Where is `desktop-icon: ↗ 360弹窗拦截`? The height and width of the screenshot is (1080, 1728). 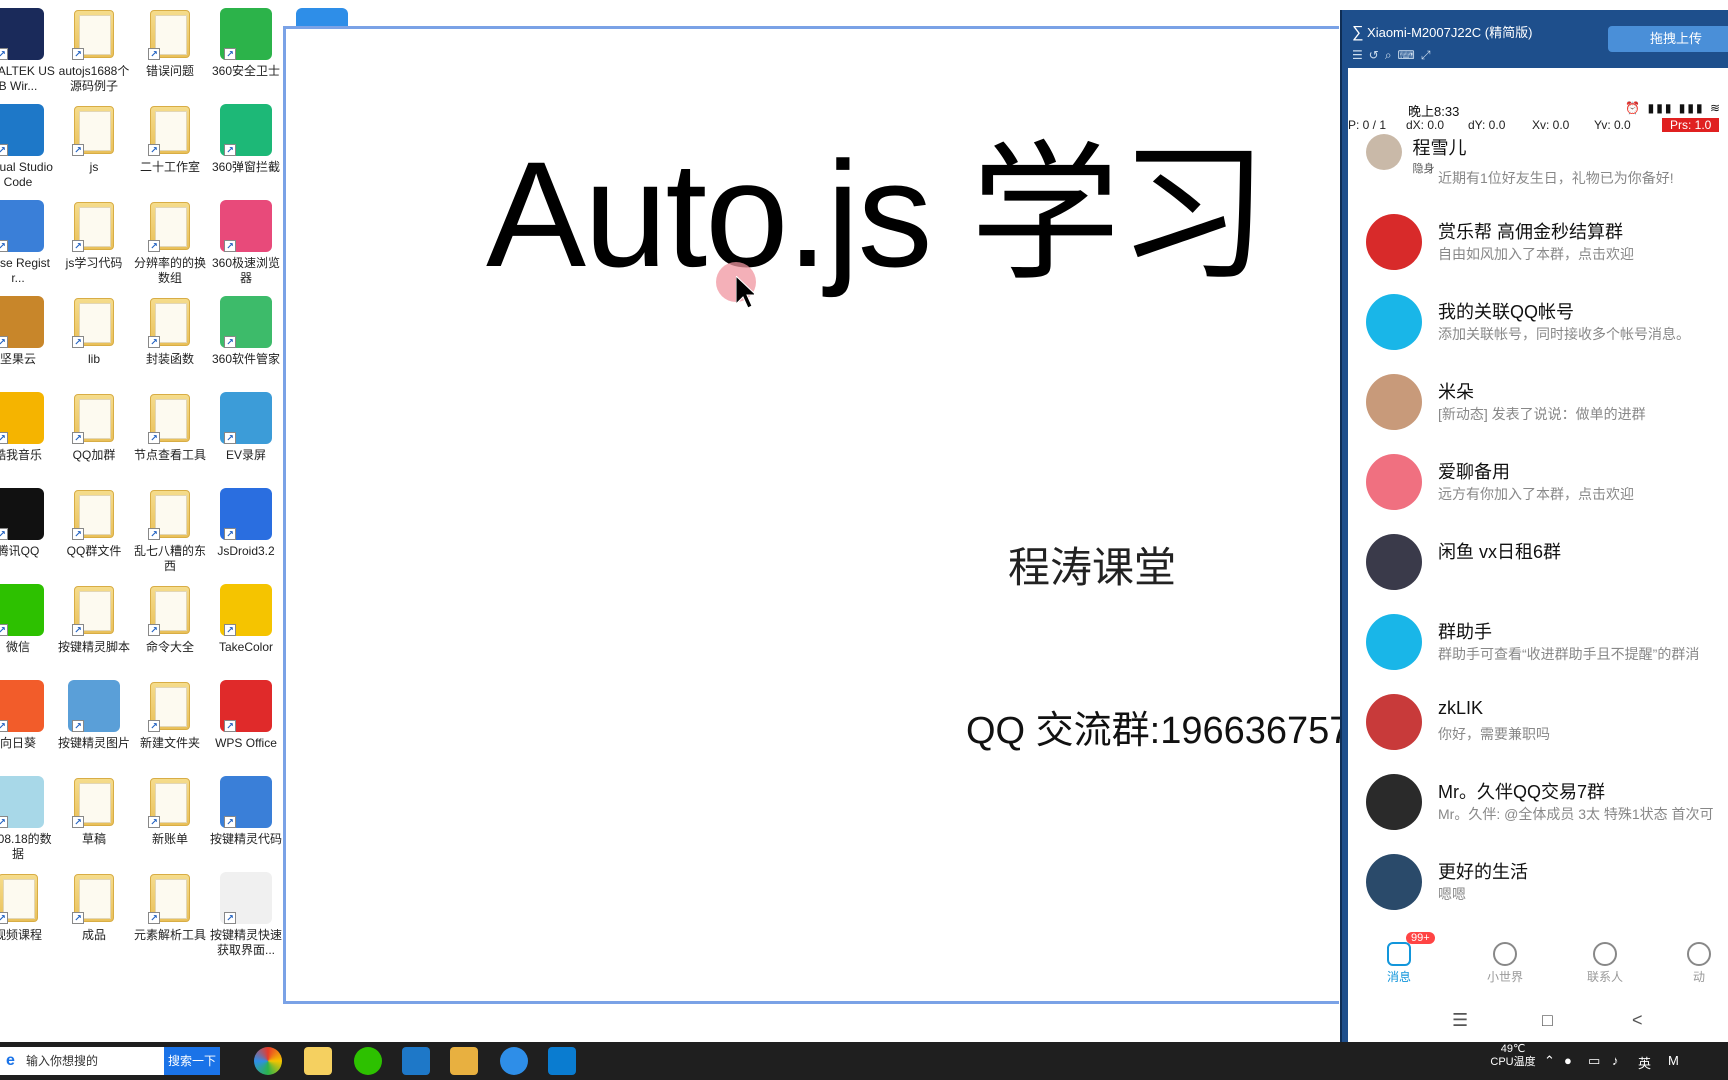 desktop-icon: ↗ 360弹窗拦截 is located at coordinates (246, 139).